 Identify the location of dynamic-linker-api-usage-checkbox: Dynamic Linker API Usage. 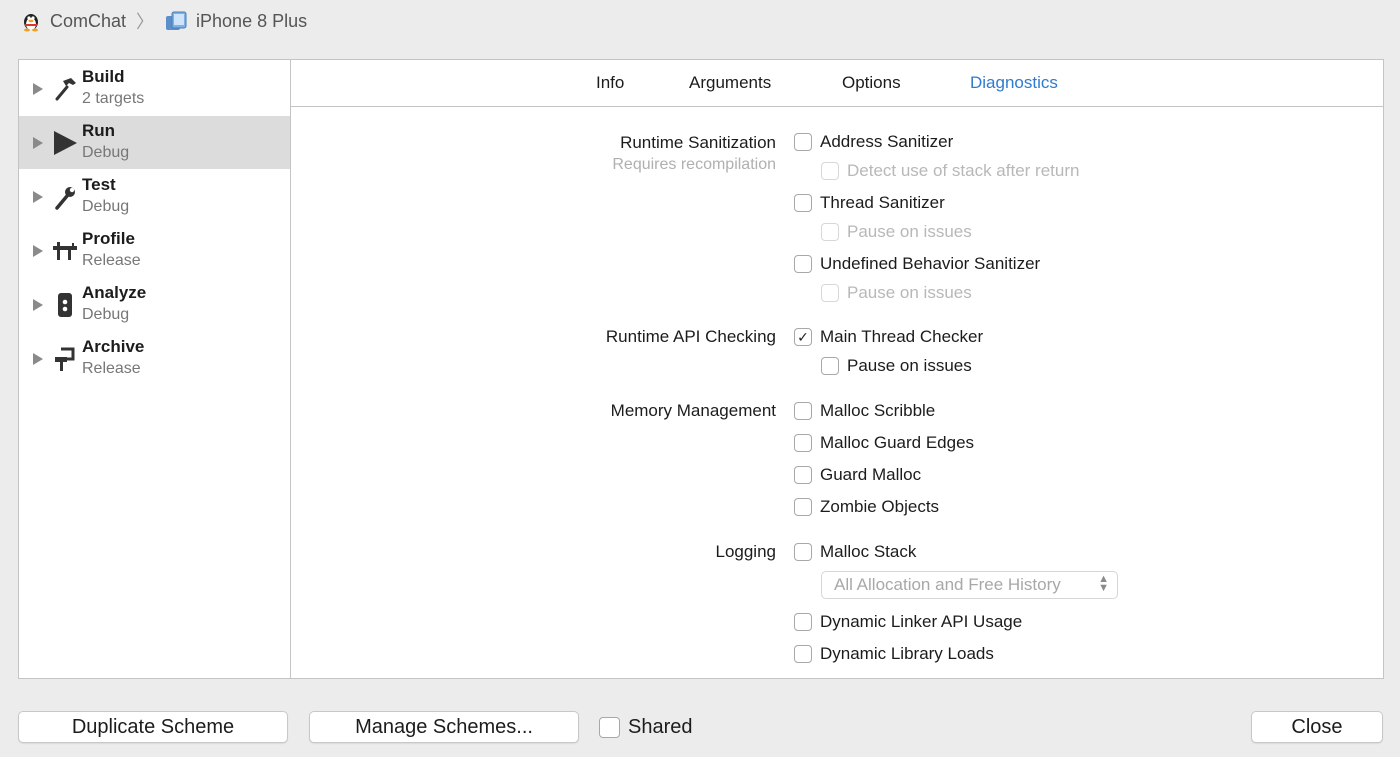
(908, 622).